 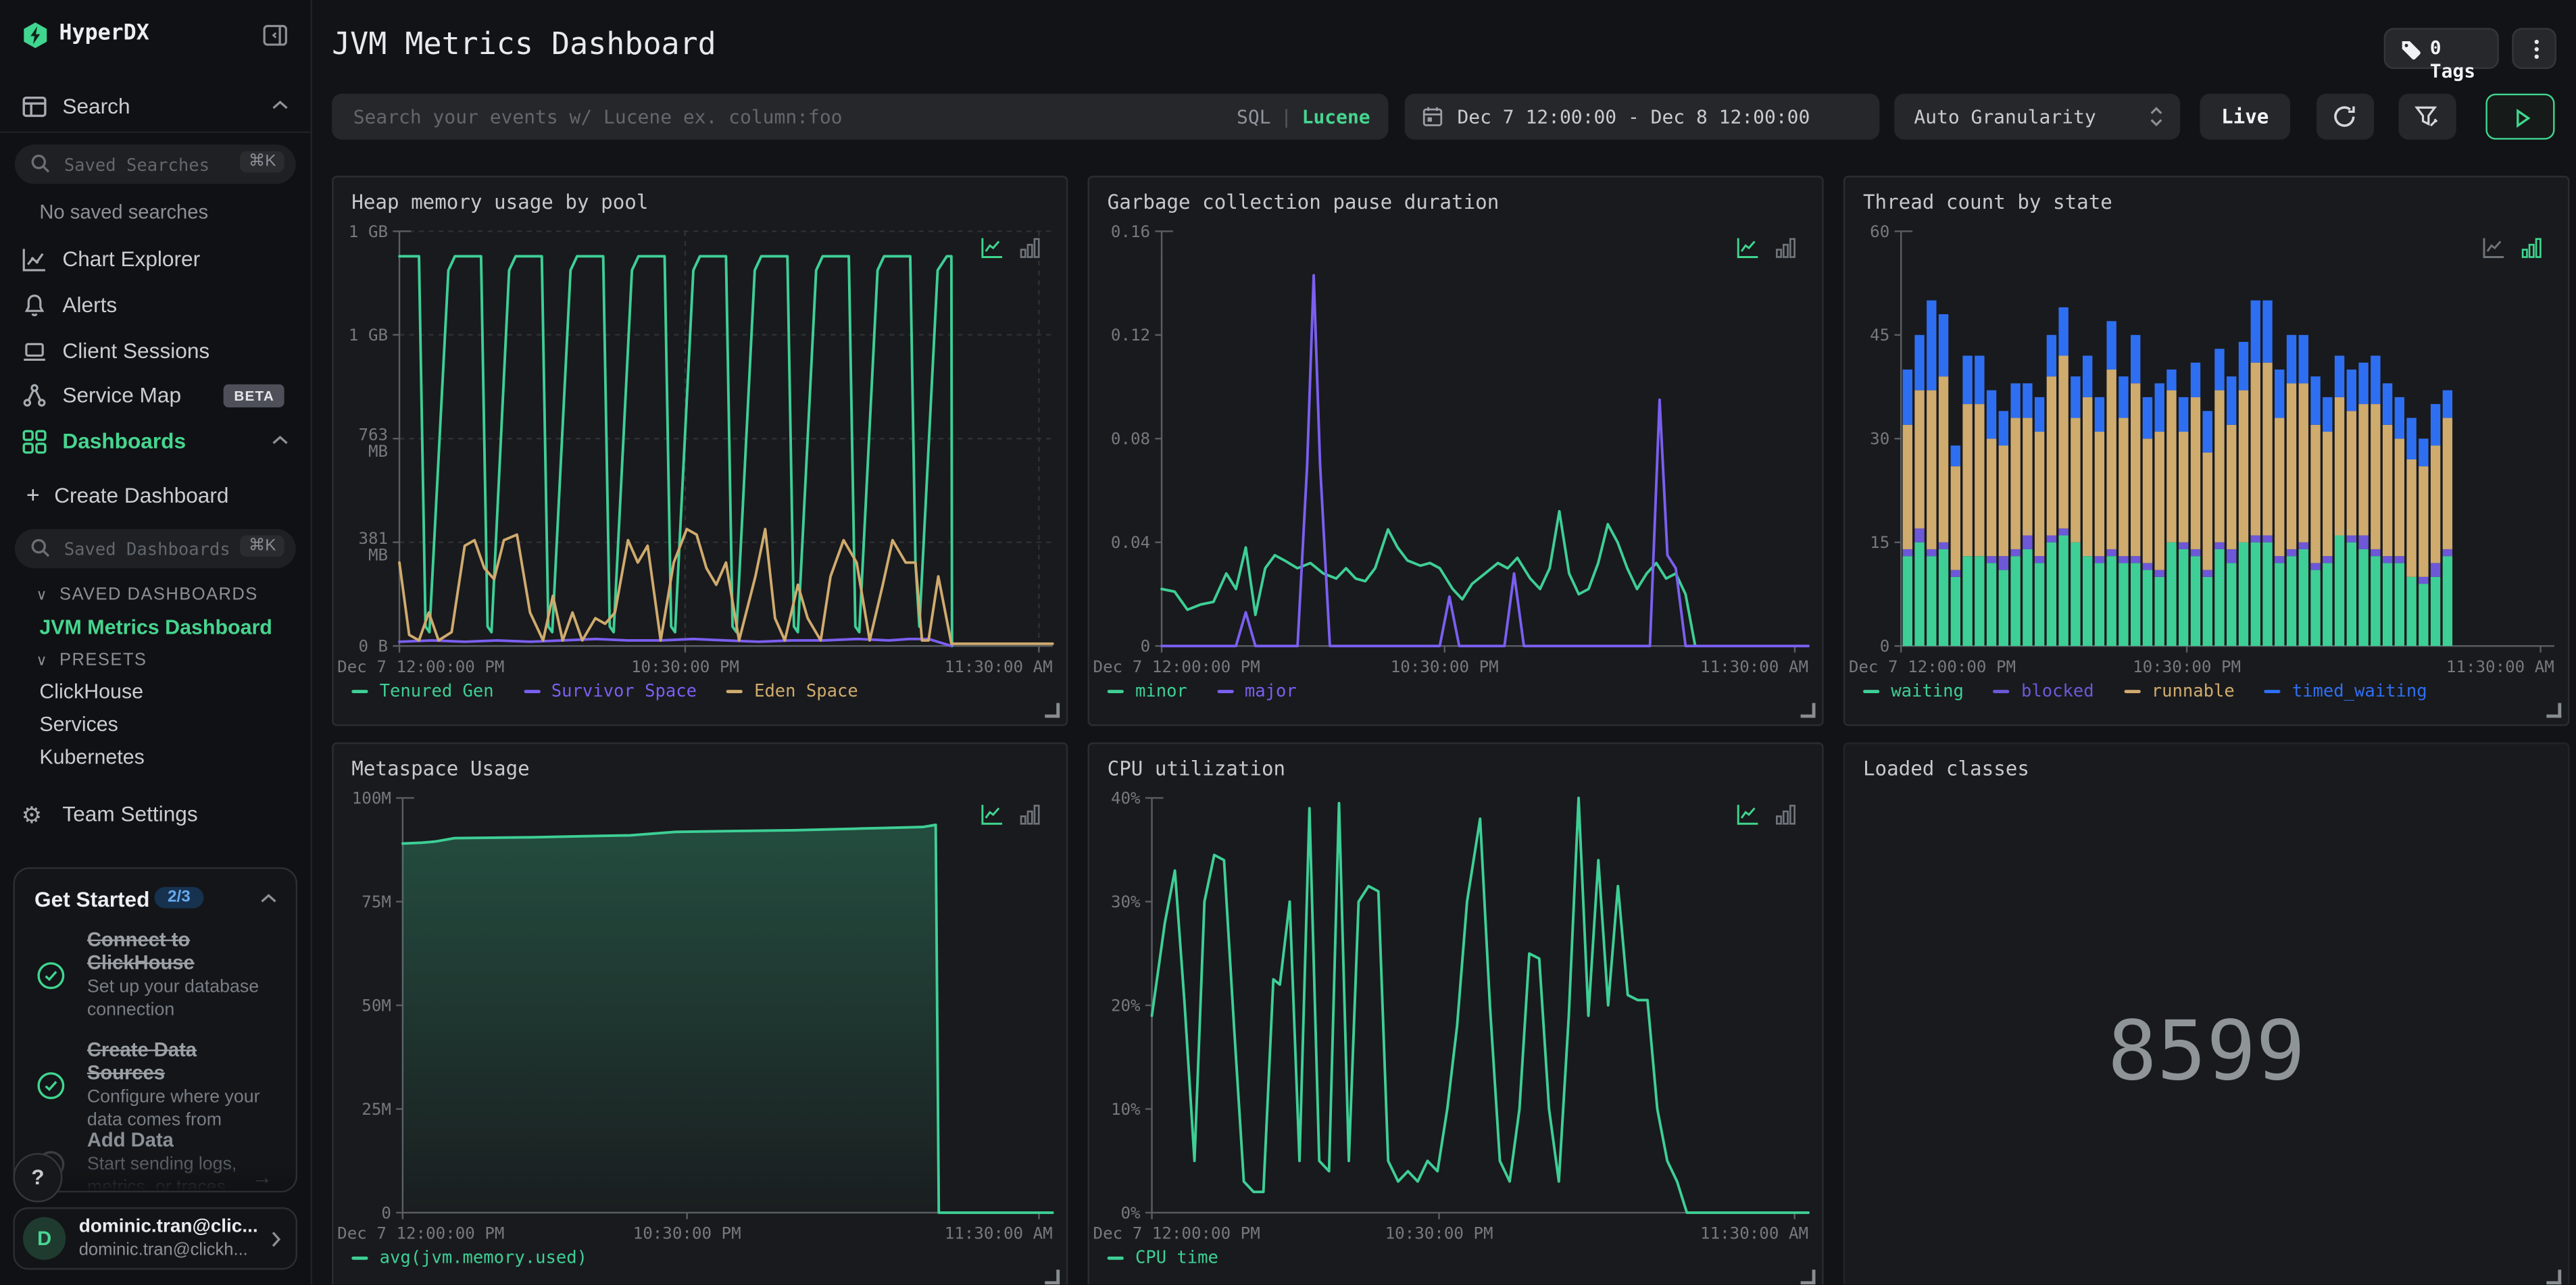 I want to click on beta-badge: BETA, so click(x=254, y=396).